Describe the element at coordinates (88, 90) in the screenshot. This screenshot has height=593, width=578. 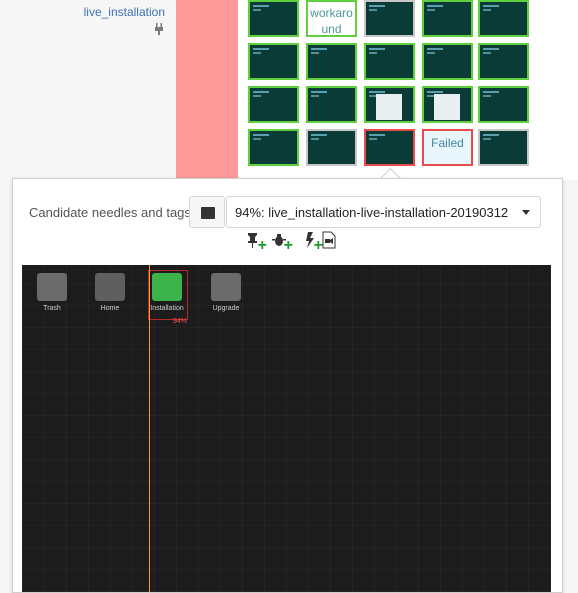
I see `left-panel: live_installation` at that location.